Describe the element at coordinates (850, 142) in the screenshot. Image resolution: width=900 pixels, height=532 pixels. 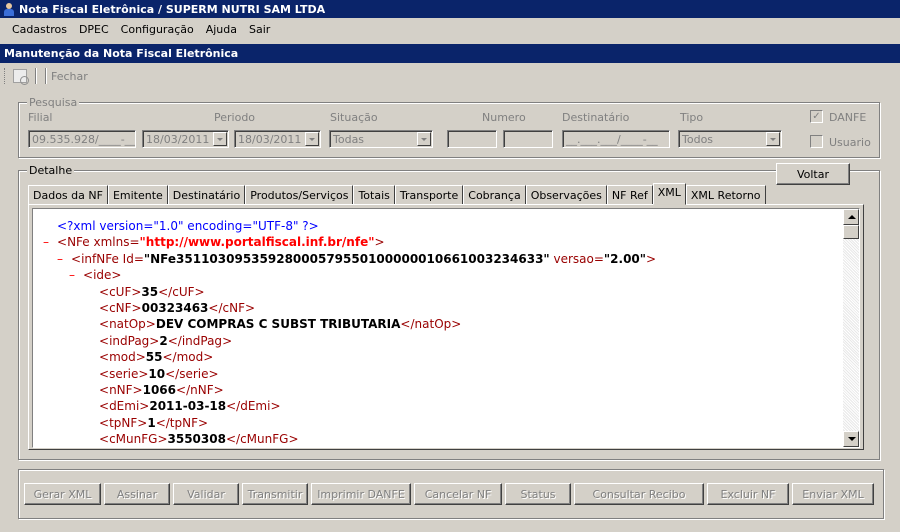
I see `usuario-label: Usuario` at that location.